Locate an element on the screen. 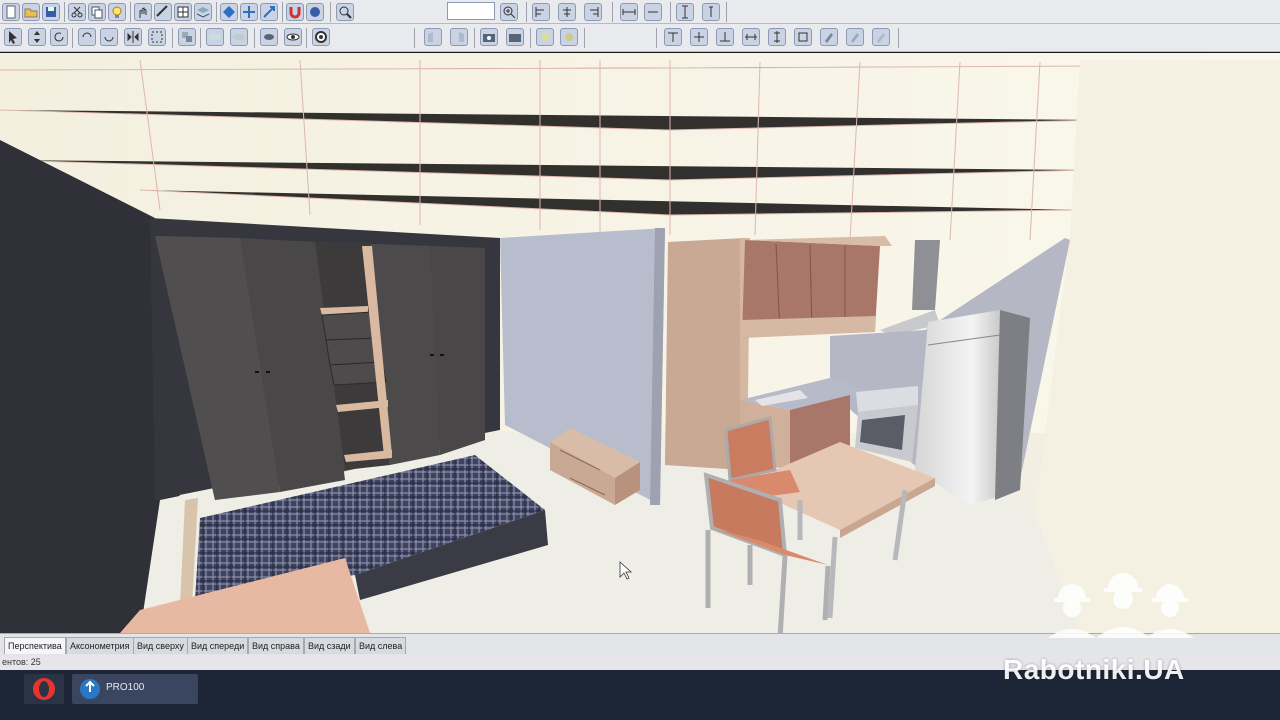 This screenshot has width=1280, height=720. texture-icon is located at coordinates (215, 37).